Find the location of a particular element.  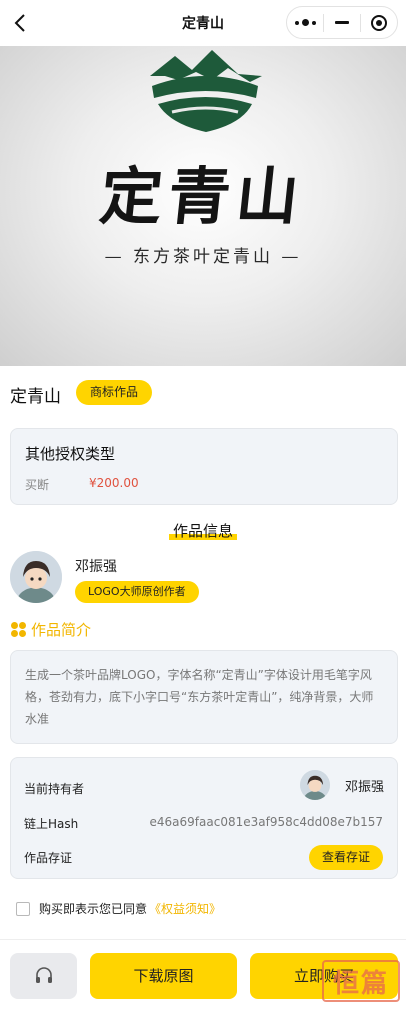

license-price: ¥200.00 is located at coordinates (114, 483).